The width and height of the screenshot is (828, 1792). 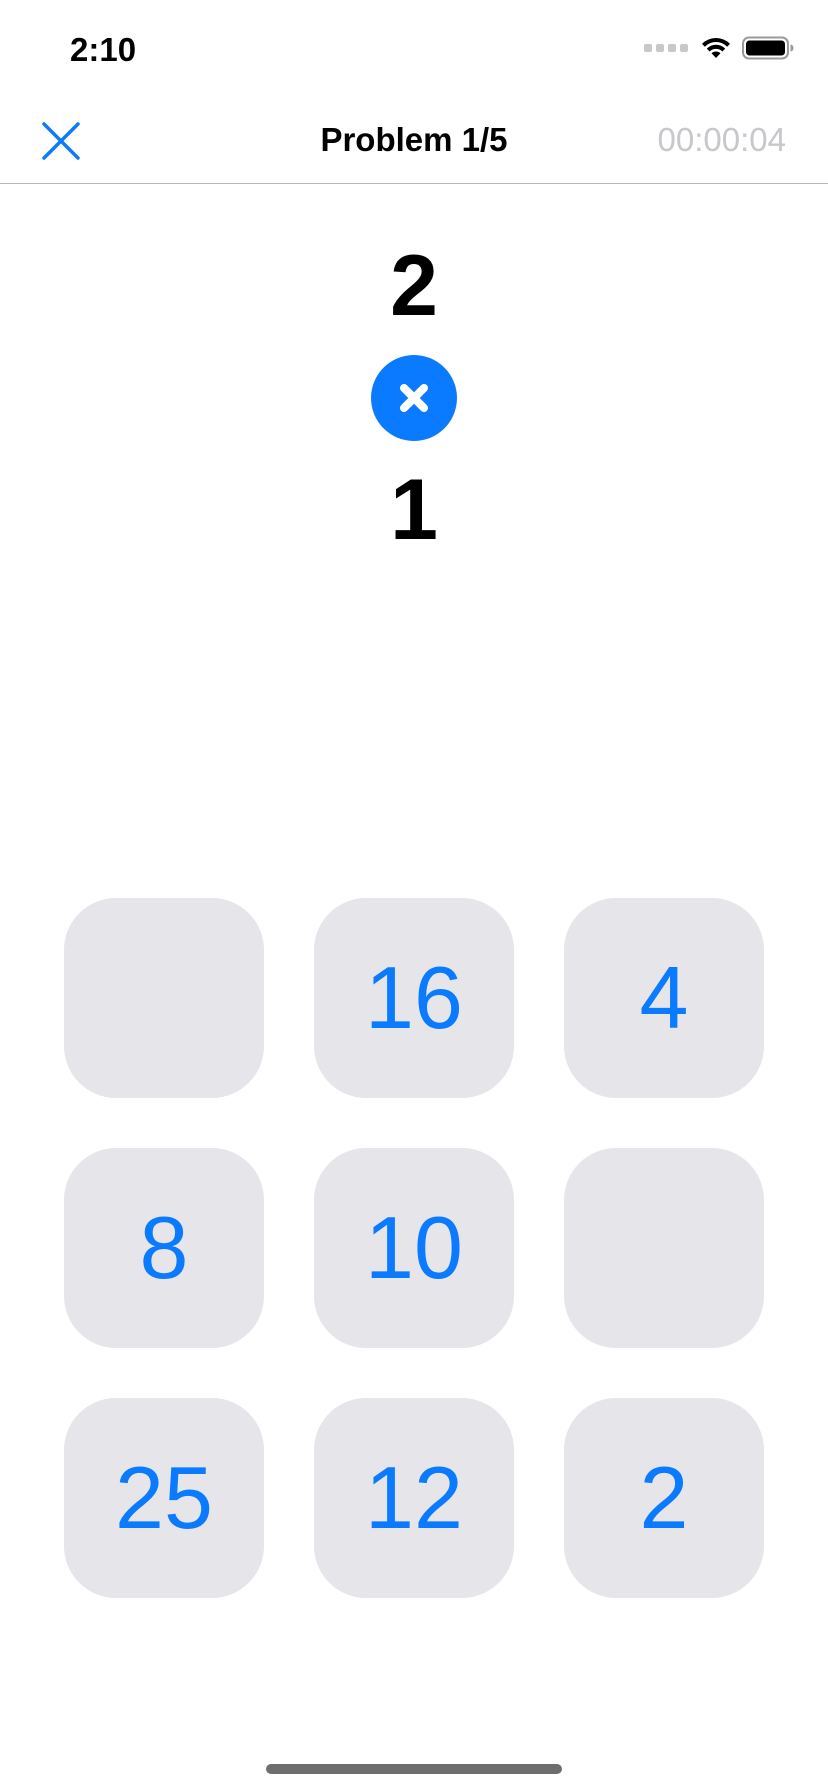 What do you see at coordinates (414, 998) in the screenshot?
I see `answer-tile: 16` at bounding box center [414, 998].